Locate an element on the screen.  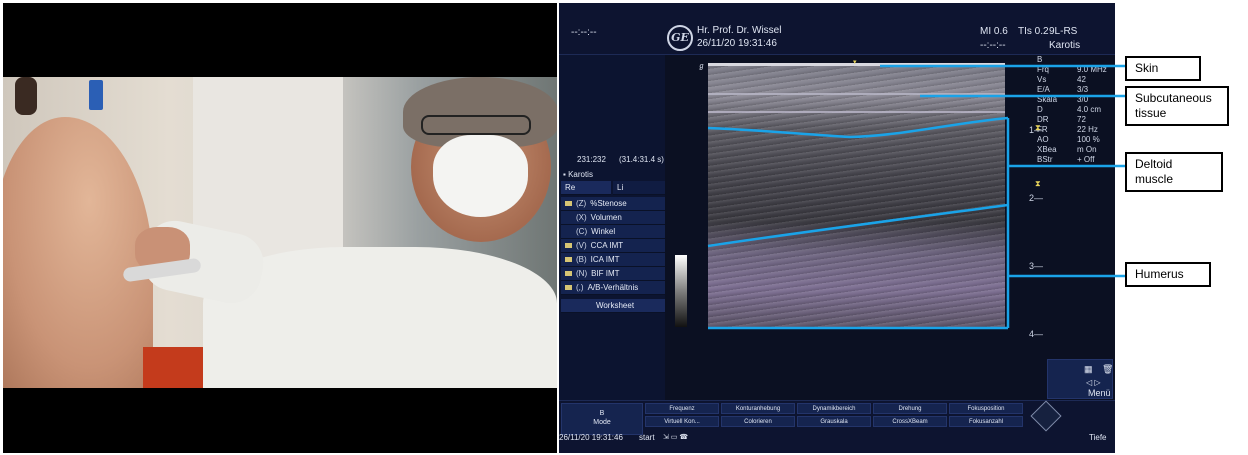
focus-position-icon: ⧗ is located at coordinates (1038, 183).